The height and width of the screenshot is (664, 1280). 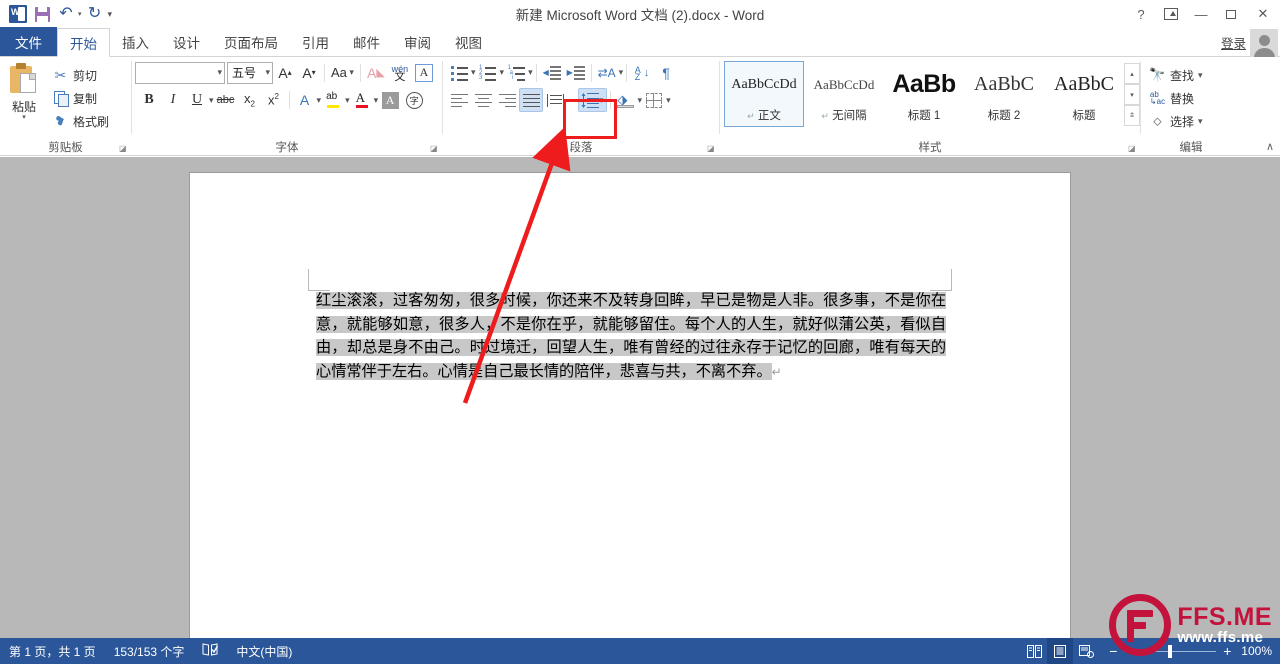 What do you see at coordinates (274, 100) in the screenshot?
I see `superscript-button: x2` at bounding box center [274, 100].